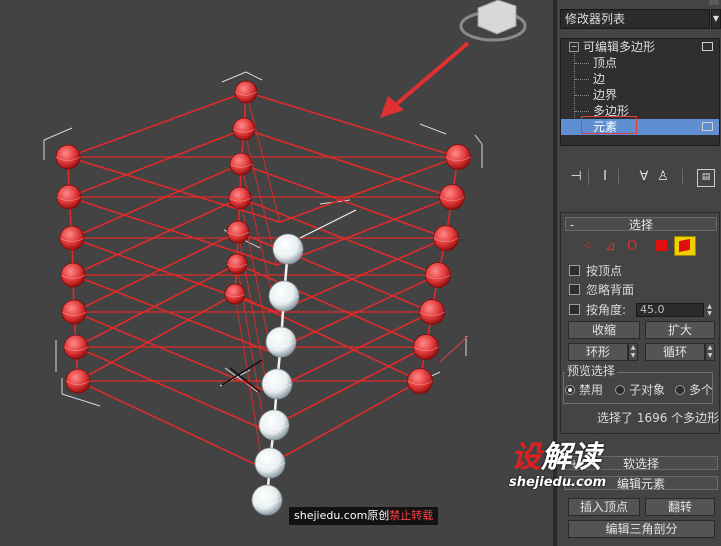 The width and height of the screenshot is (721, 546). What do you see at coordinates (604, 330) in the screenshot?
I see `shrink-button: 收缩` at bounding box center [604, 330].